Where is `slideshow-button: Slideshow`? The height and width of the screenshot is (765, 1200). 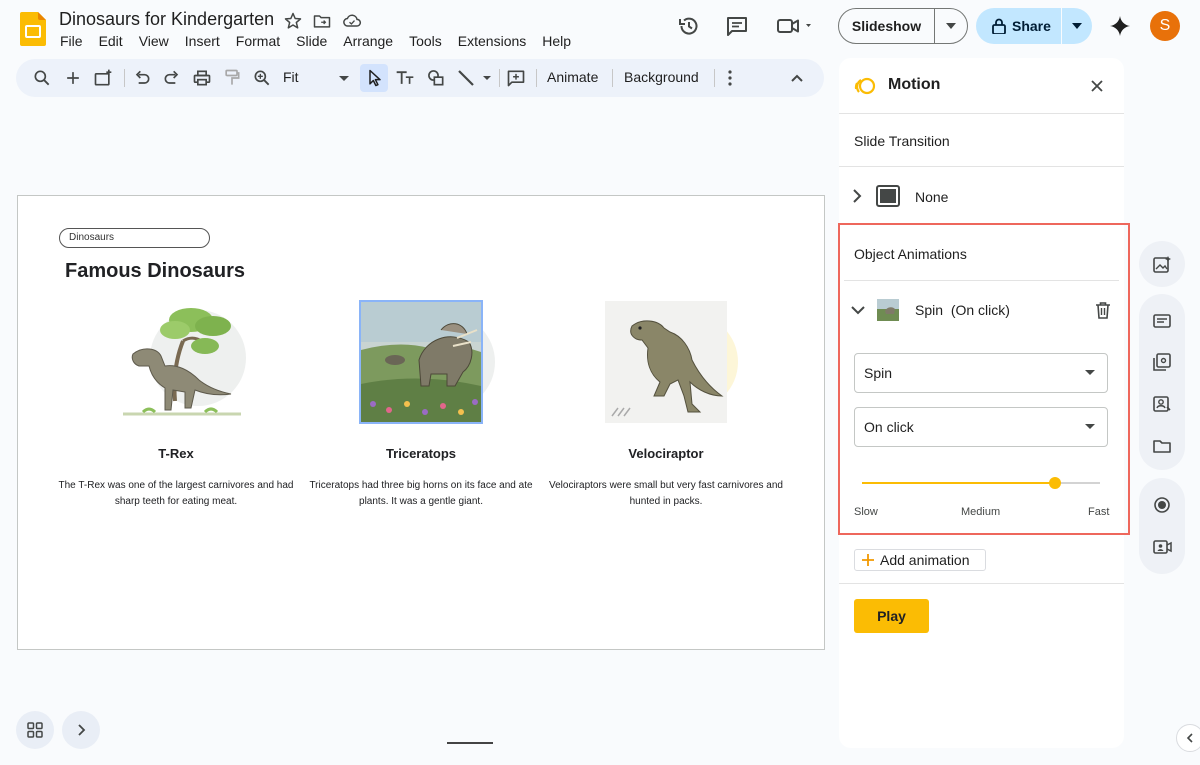
slideshow-button: Slideshow is located at coordinates (903, 26).